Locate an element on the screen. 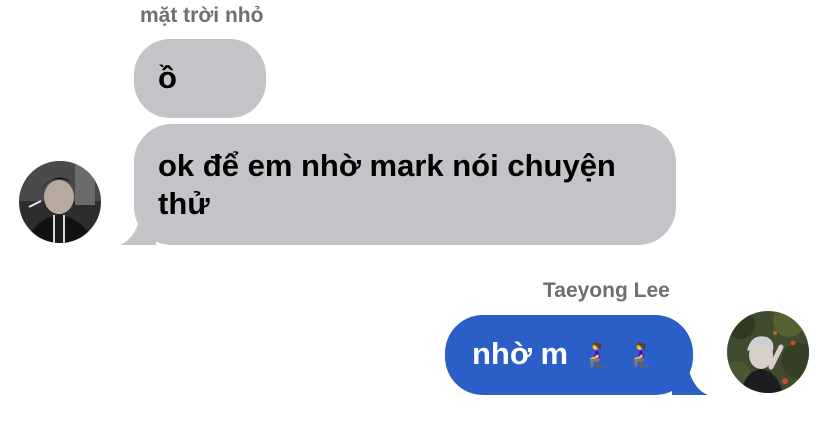 This screenshot has width=828, height=443. received-sender-name: mặt trời nhỏ is located at coordinates (202, 15).